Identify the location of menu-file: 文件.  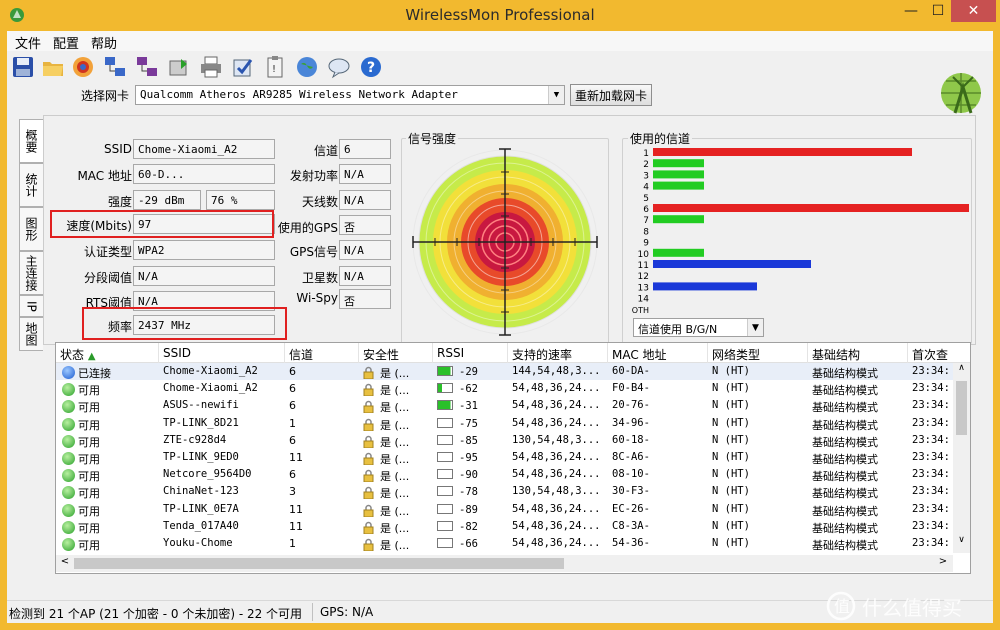
(28, 42).